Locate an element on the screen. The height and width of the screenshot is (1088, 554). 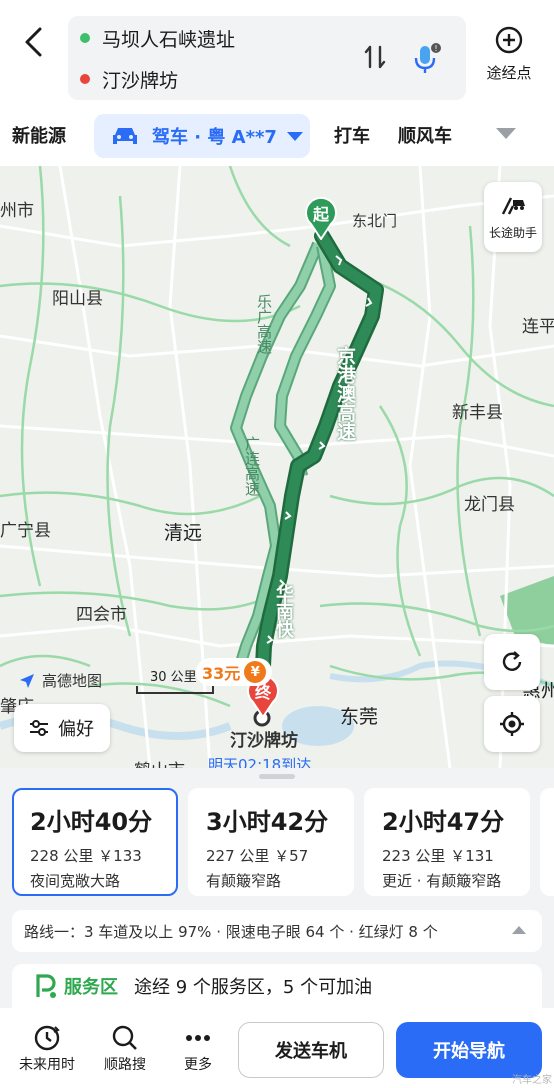
transport-mode-tabs: 新能源 驾车 · 粤 A**7 打车 顺风车 is located at coordinates (277, 135).